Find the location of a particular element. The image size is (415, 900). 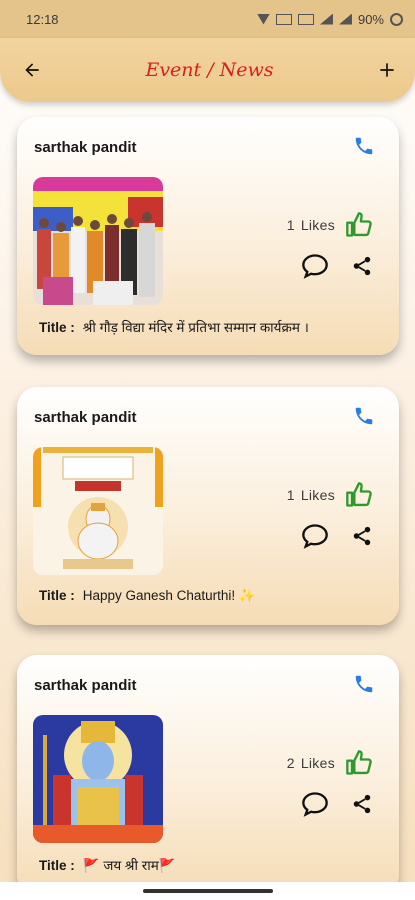

post-title: Title : Happy Ganesh Chaturthi! ✨ is located at coordinates (147, 596).